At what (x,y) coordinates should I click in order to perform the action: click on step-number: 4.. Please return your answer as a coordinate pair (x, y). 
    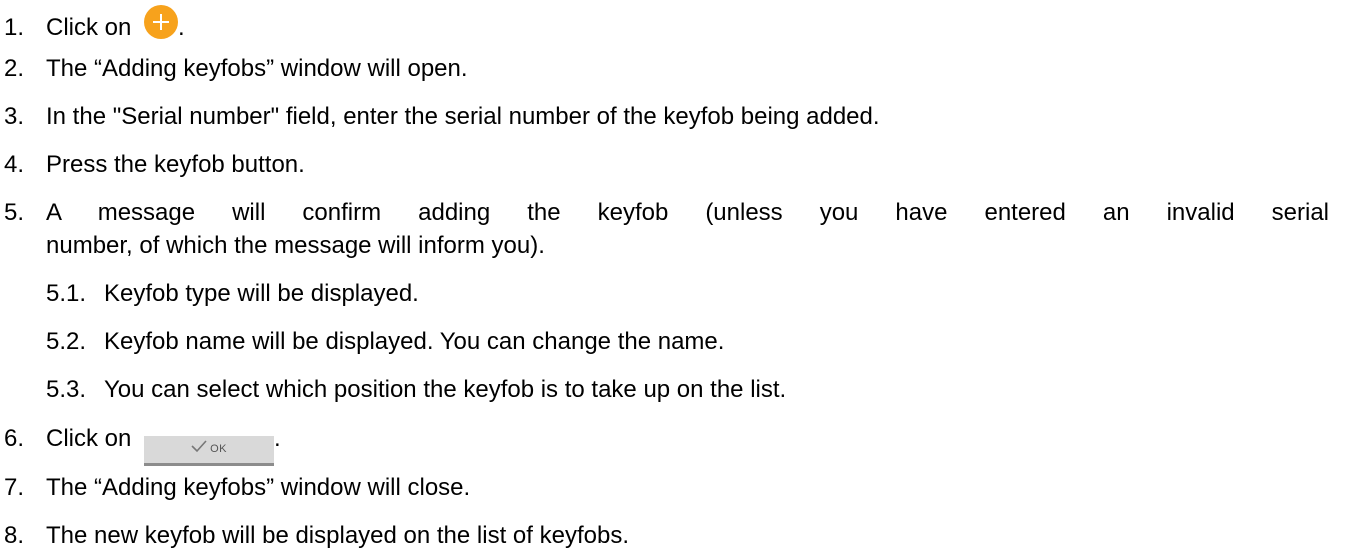
    Looking at the image, I should click on (14, 164).